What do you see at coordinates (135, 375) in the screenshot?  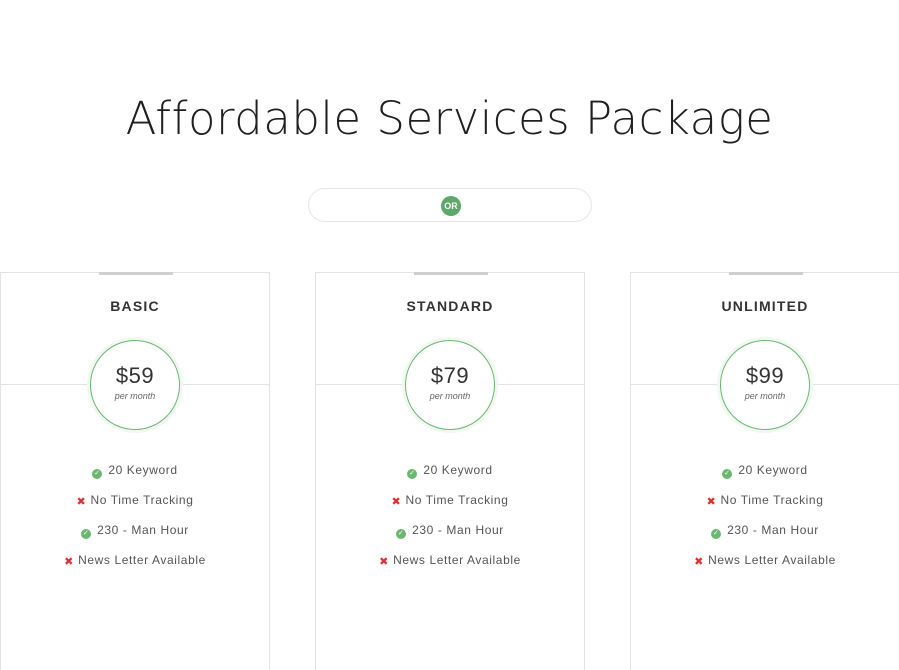 I see `plan-price: $59` at bounding box center [135, 375].